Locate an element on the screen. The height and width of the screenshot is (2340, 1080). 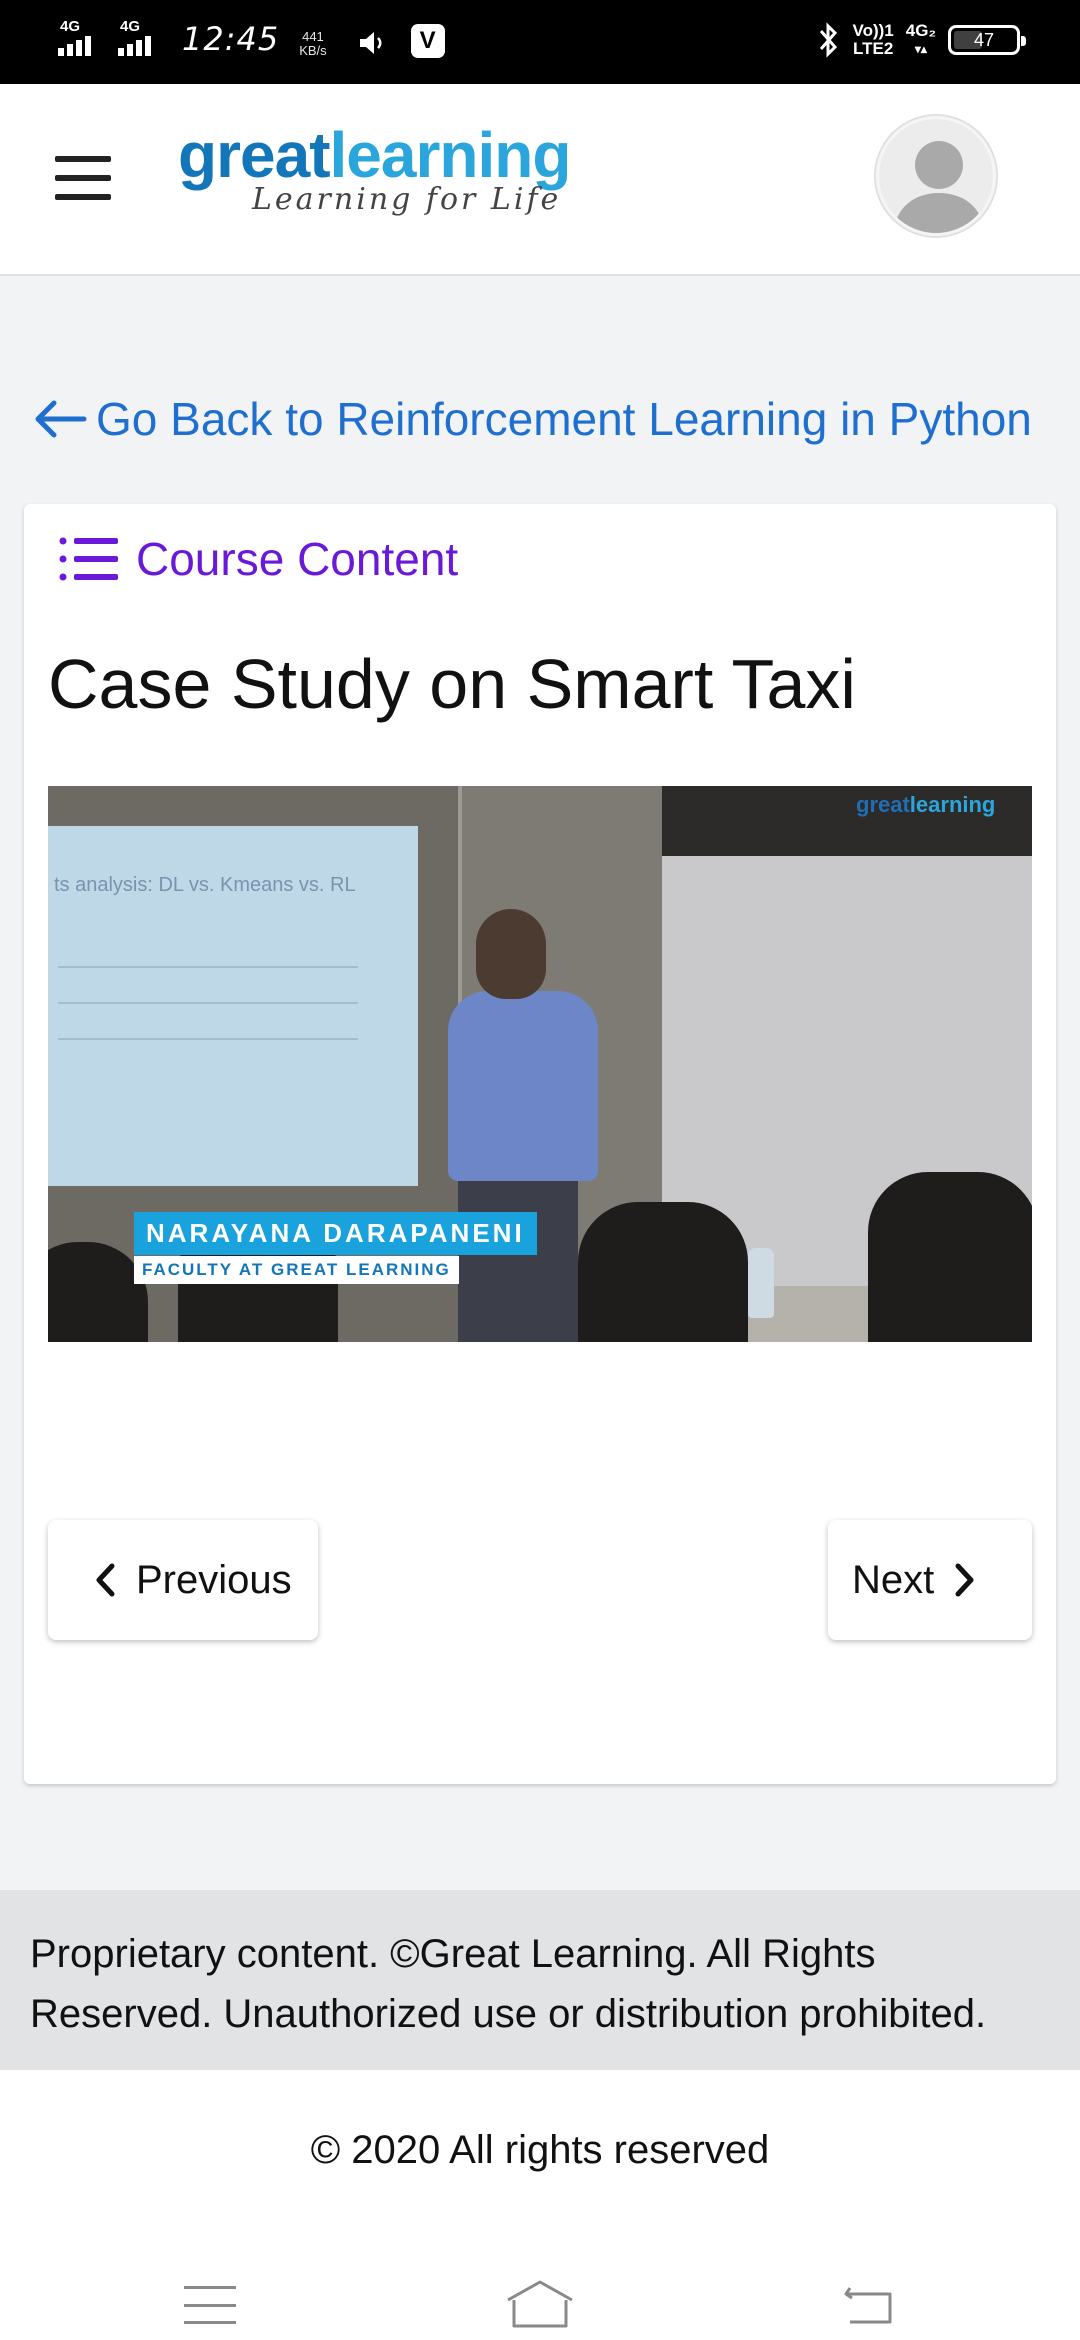
clock: 12:45 is located at coordinates (231, 39).